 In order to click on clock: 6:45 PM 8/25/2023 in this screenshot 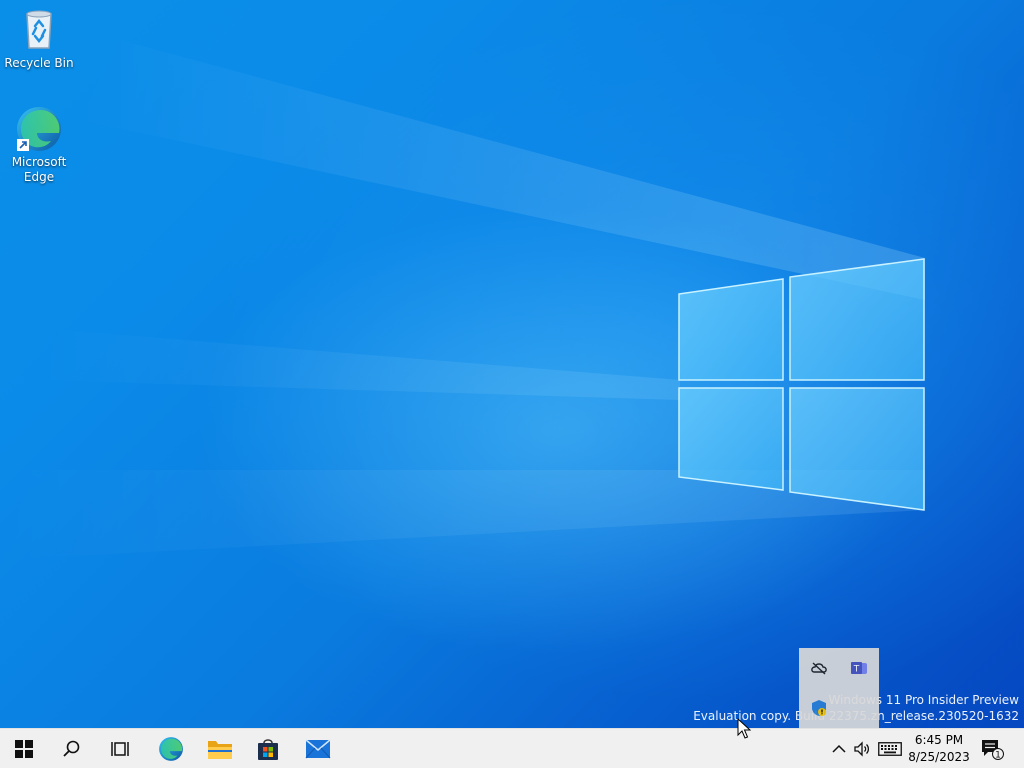, I will do `click(939, 749)`.